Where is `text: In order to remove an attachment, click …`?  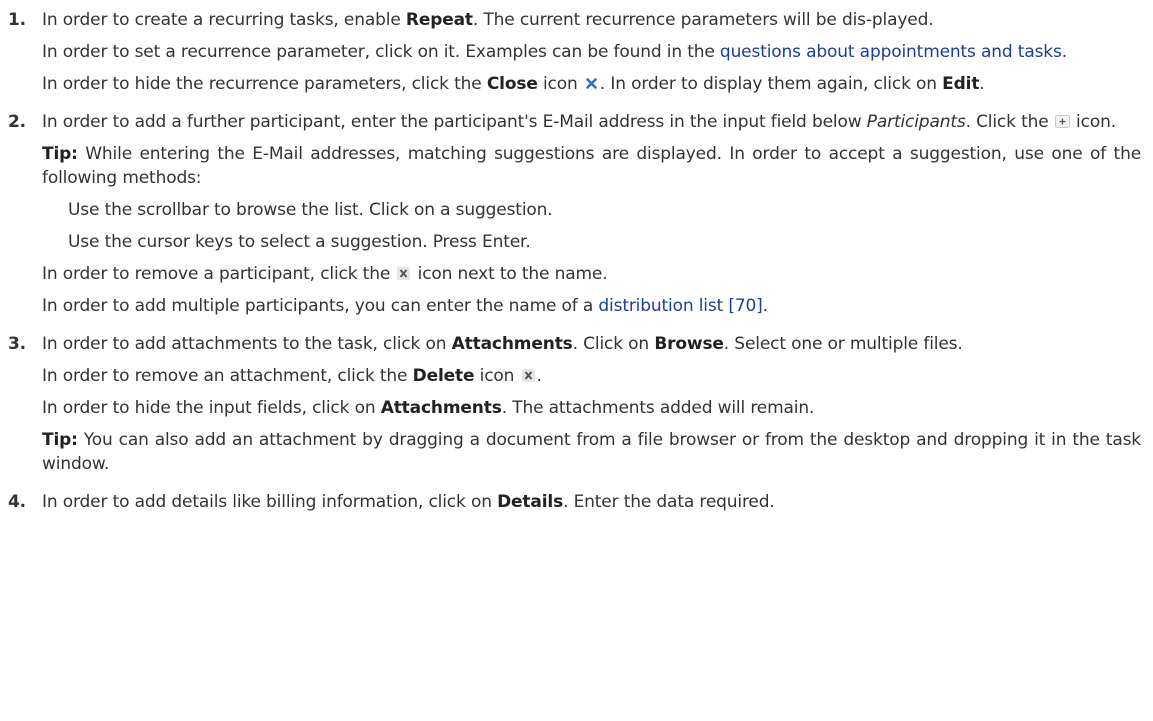 text: In order to remove an attachment, click … is located at coordinates (227, 376).